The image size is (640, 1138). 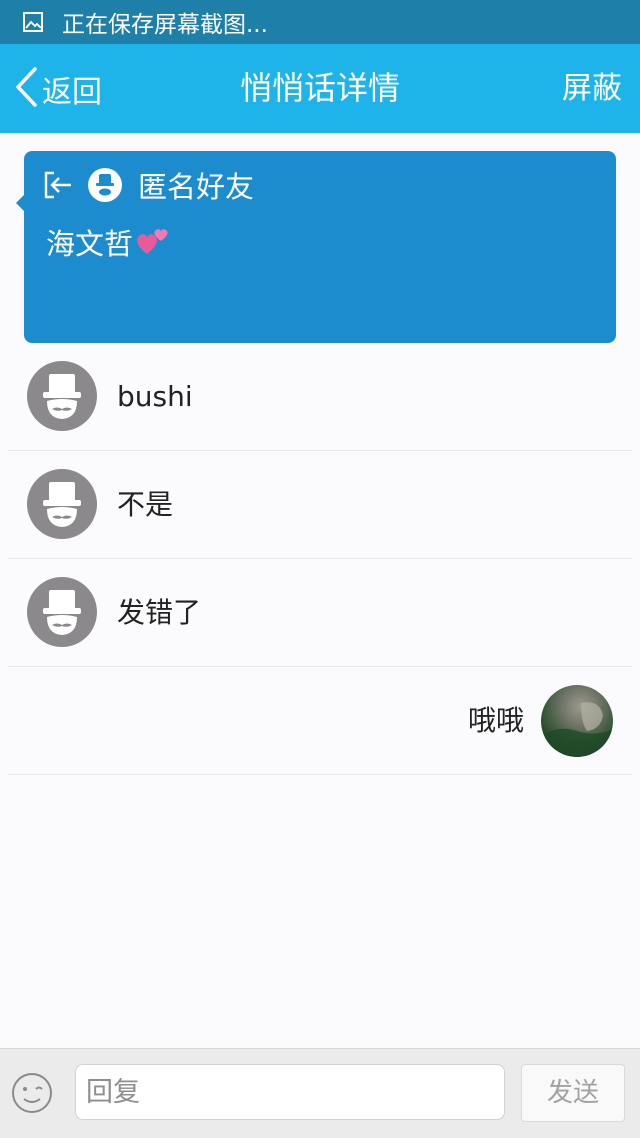 I want to click on my-reply-row: 哦哦, so click(x=320, y=721).